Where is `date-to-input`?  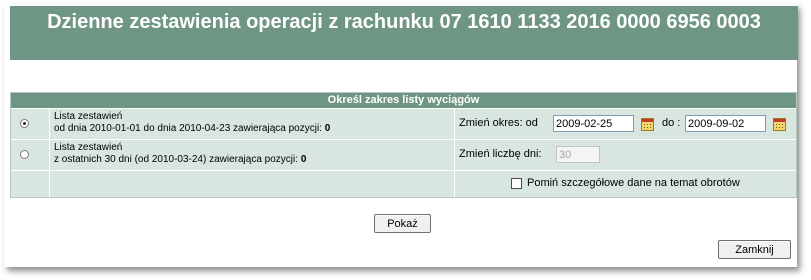 date-to-input is located at coordinates (725, 123).